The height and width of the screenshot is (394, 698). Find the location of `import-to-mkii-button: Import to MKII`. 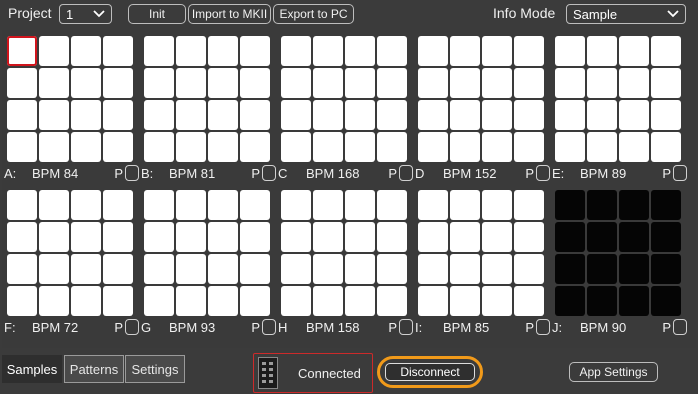

import-to-mkii-button: Import to MKII is located at coordinates (229, 14).